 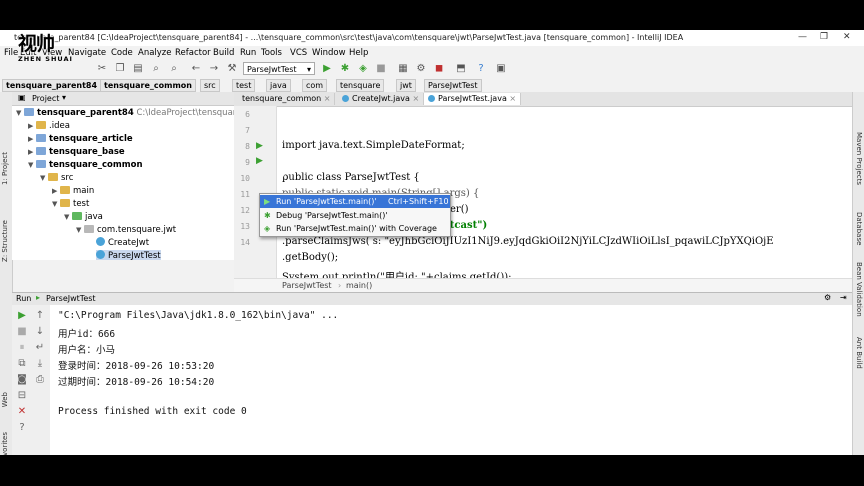 I want to click on crumb-project: tensquare_parent84, so click(x=52, y=85).